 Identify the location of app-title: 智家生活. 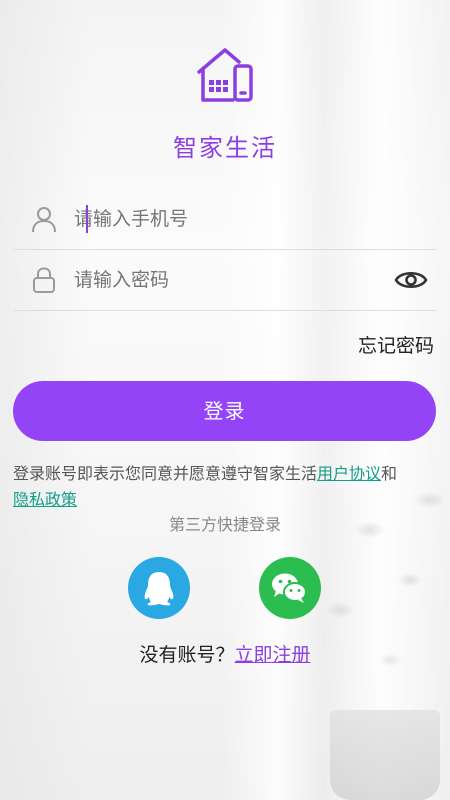
(225, 148).